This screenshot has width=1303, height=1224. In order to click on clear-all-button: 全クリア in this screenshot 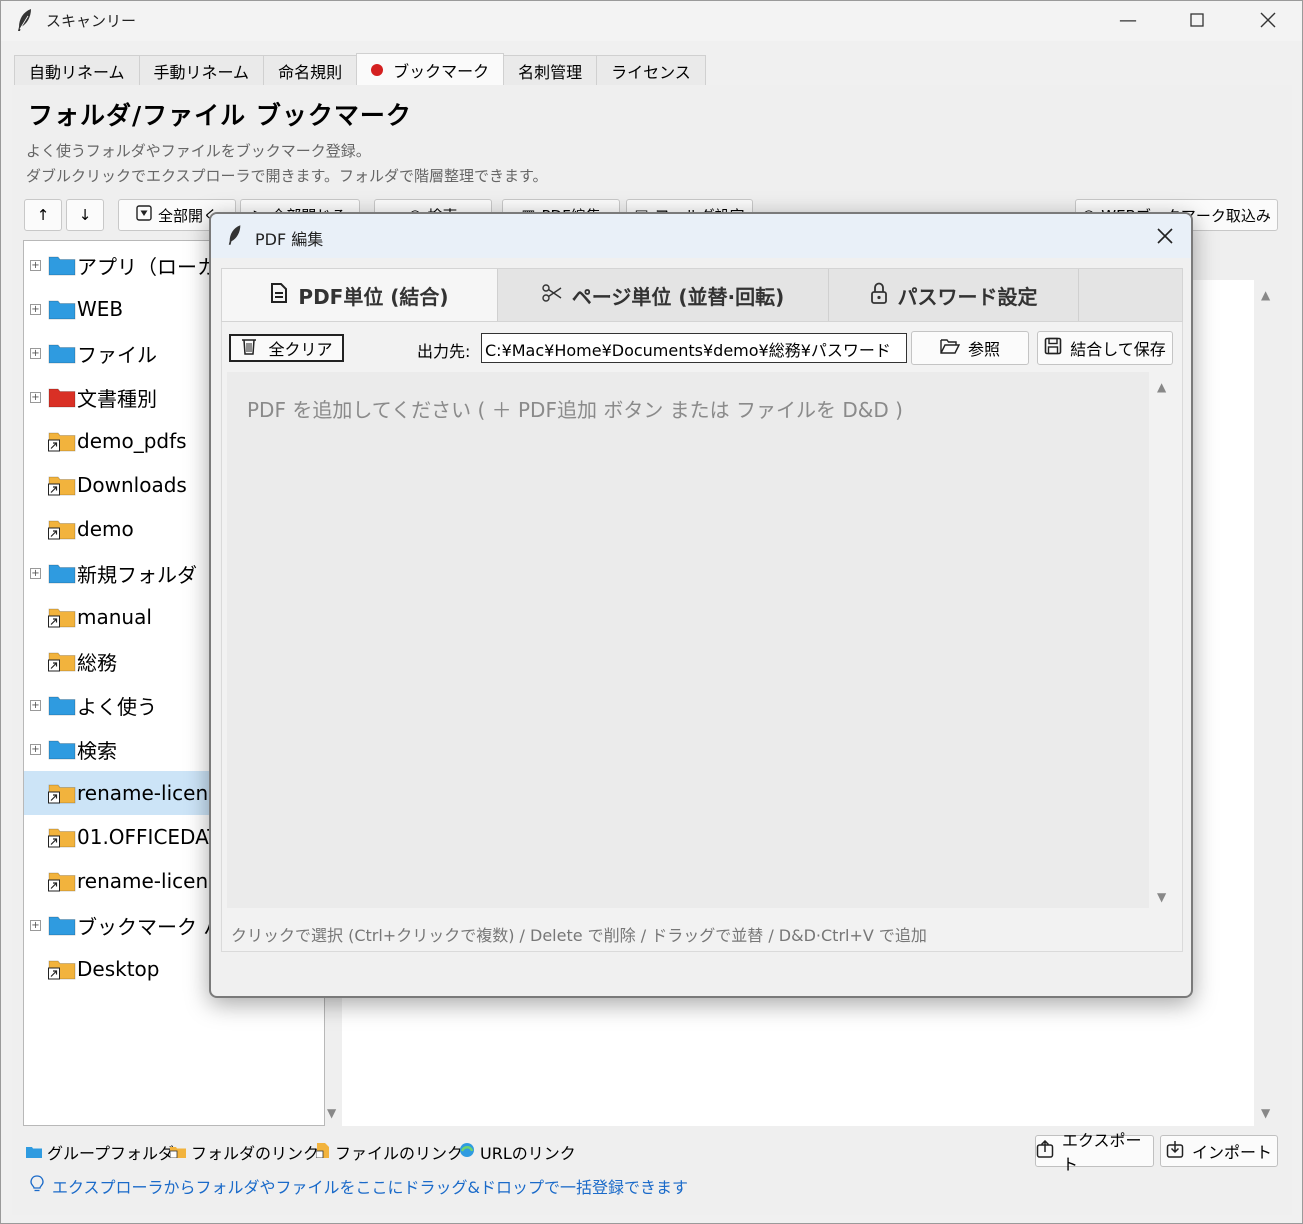, I will do `click(286, 348)`.